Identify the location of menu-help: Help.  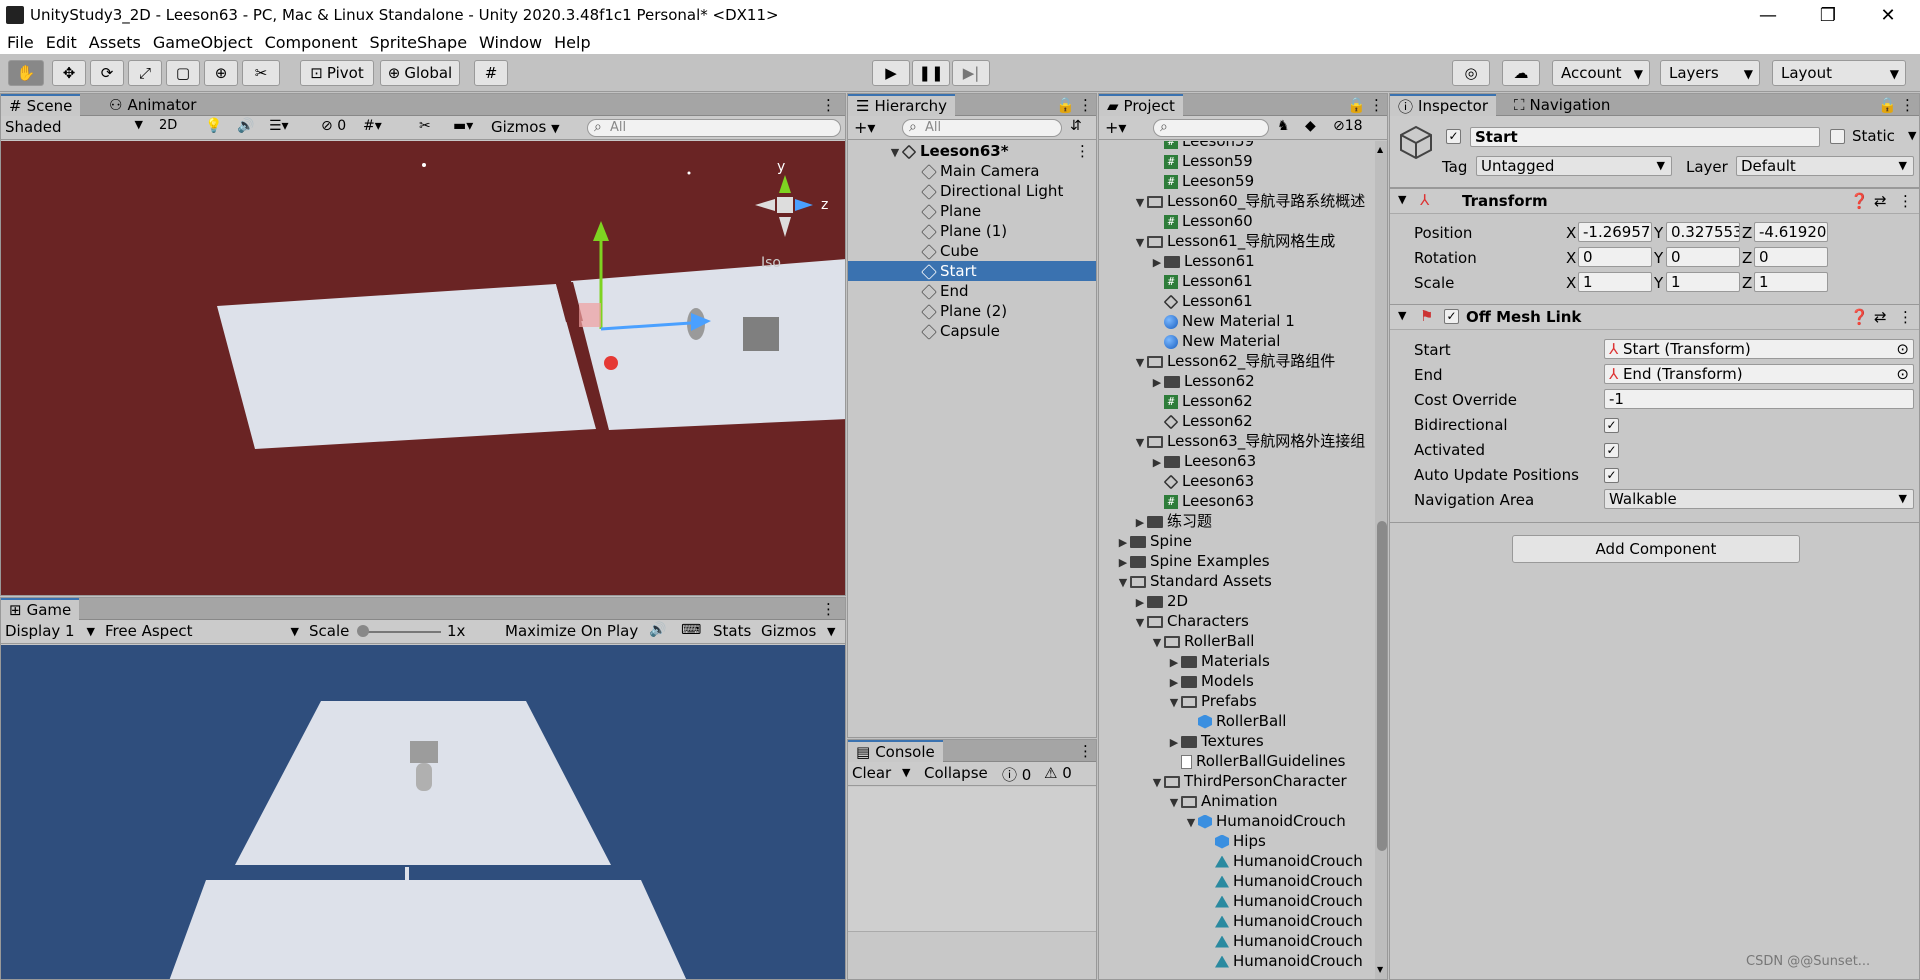
(572, 42).